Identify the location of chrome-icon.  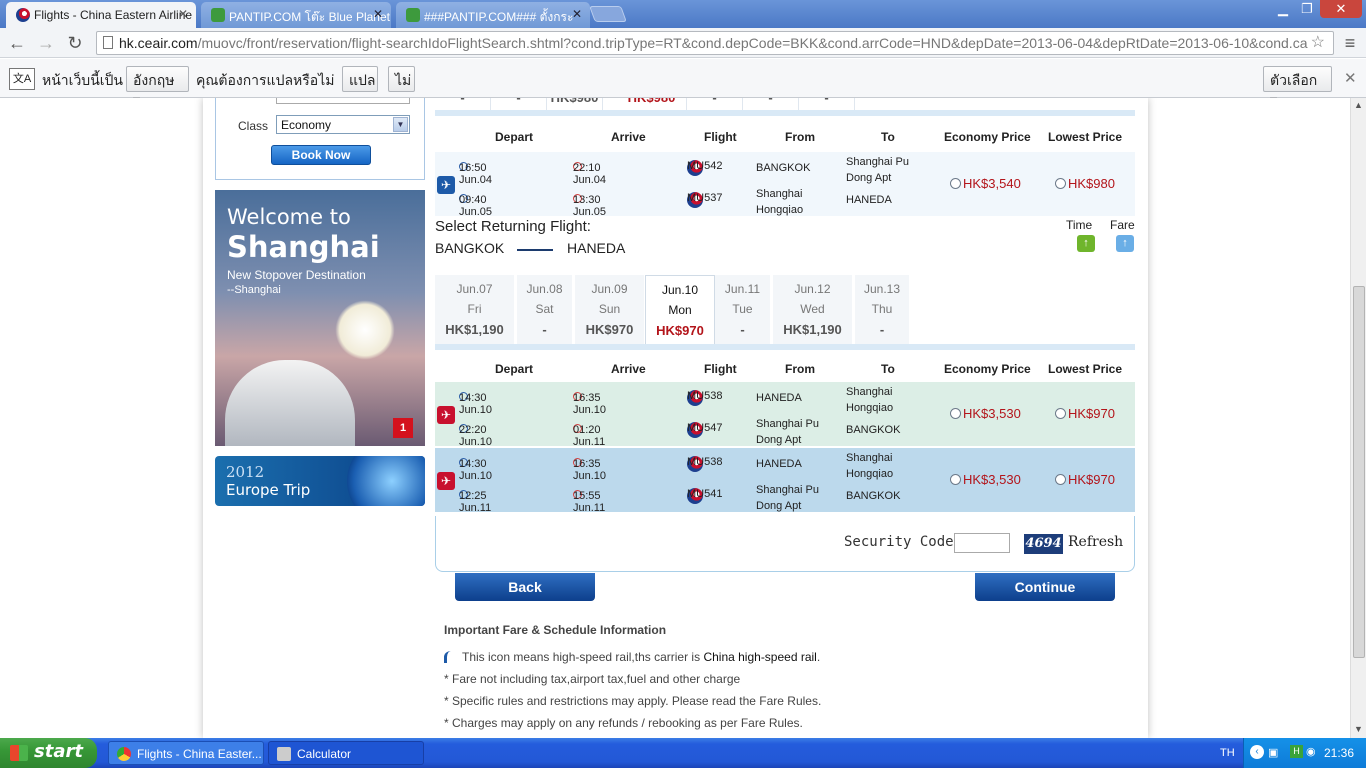
(124, 754).